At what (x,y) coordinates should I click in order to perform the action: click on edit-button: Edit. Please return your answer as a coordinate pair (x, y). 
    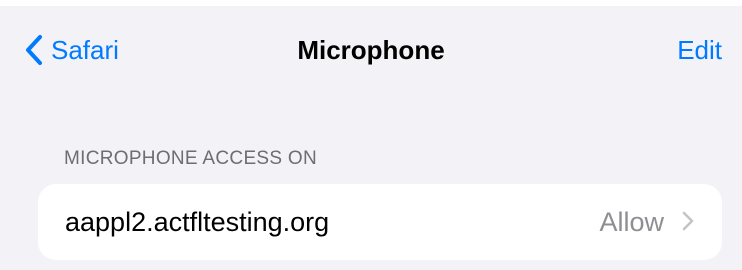
    Looking at the image, I should click on (699, 50).